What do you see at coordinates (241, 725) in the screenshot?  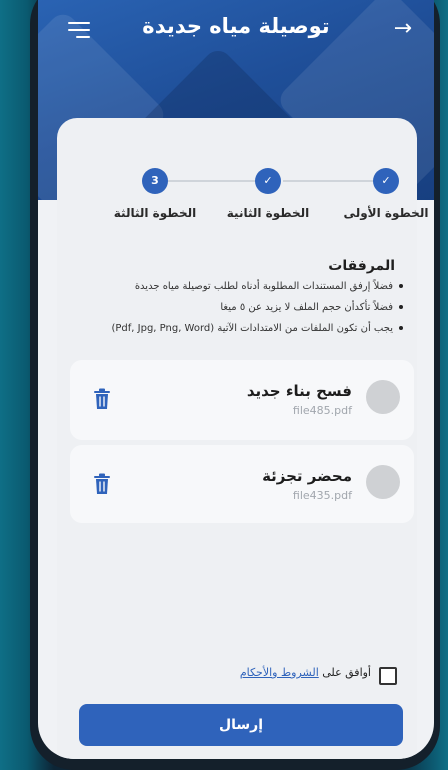 I see `submit-button: إرسال` at bounding box center [241, 725].